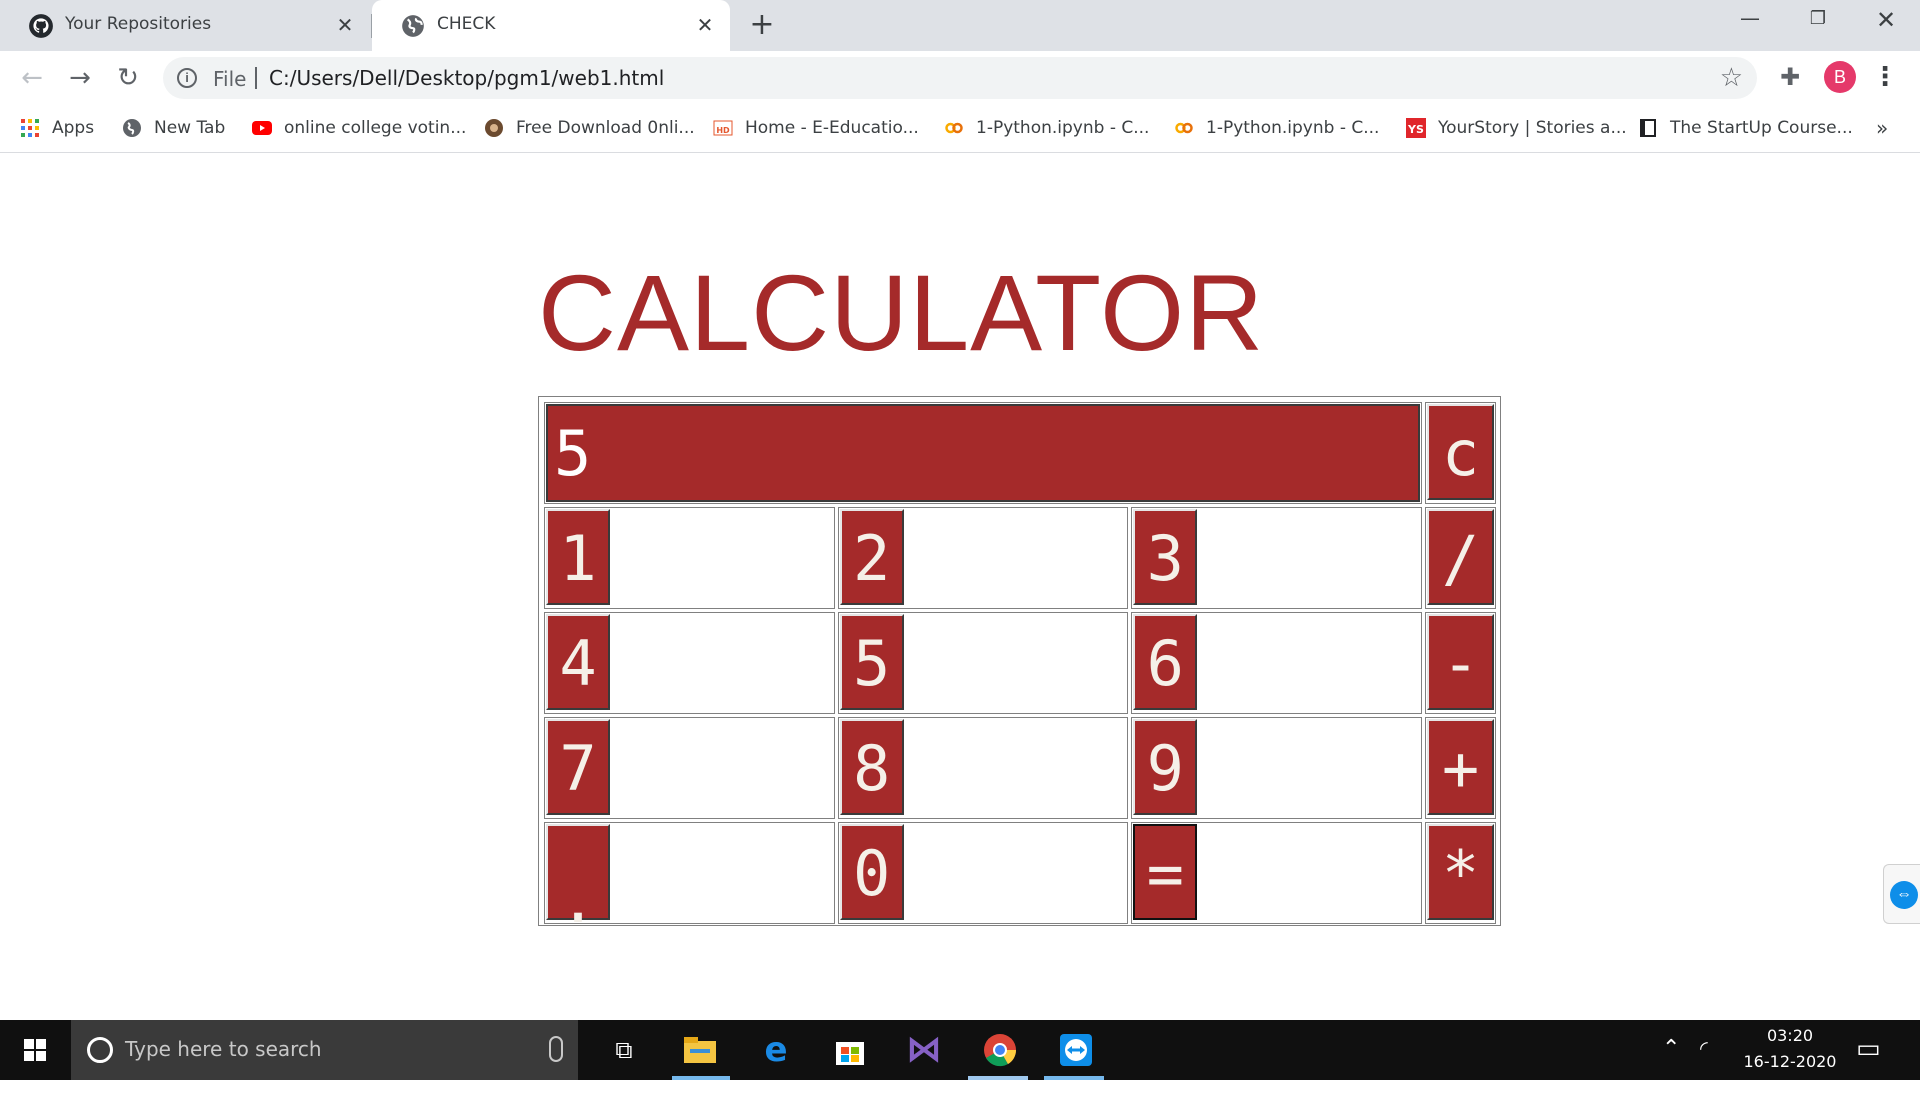 The width and height of the screenshot is (1920, 1096). Describe the element at coordinates (466, 78) in the screenshot. I see `url-text: C:/Users/Dell/Desktop/pgm1/web1.html` at that location.